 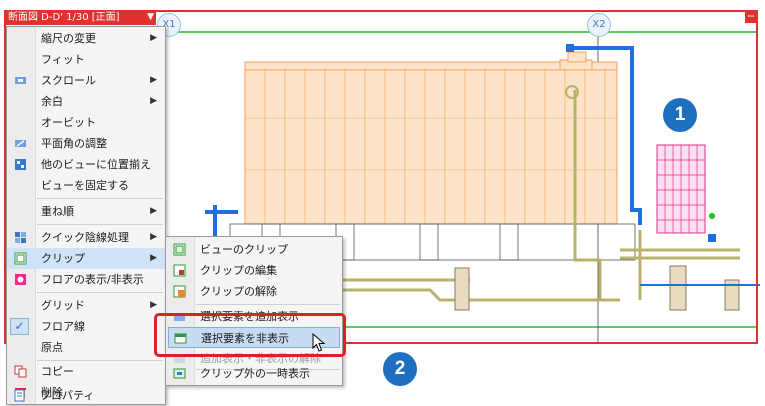 What do you see at coordinates (179, 270) in the screenshot?
I see `clip-edit-icon` at bounding box center [179, 270].